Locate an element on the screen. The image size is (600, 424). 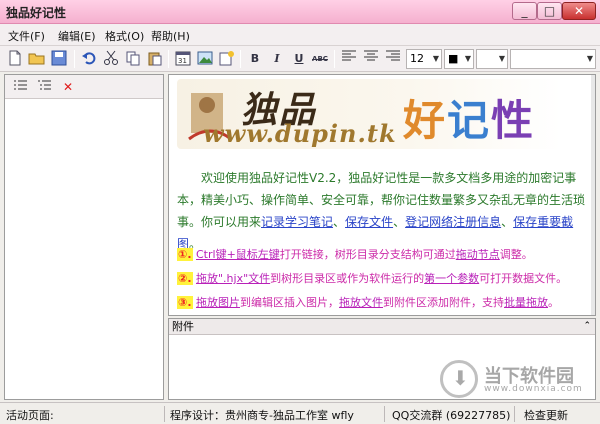
tree-toolbar: ✕ is located at coordinates (84, 87).